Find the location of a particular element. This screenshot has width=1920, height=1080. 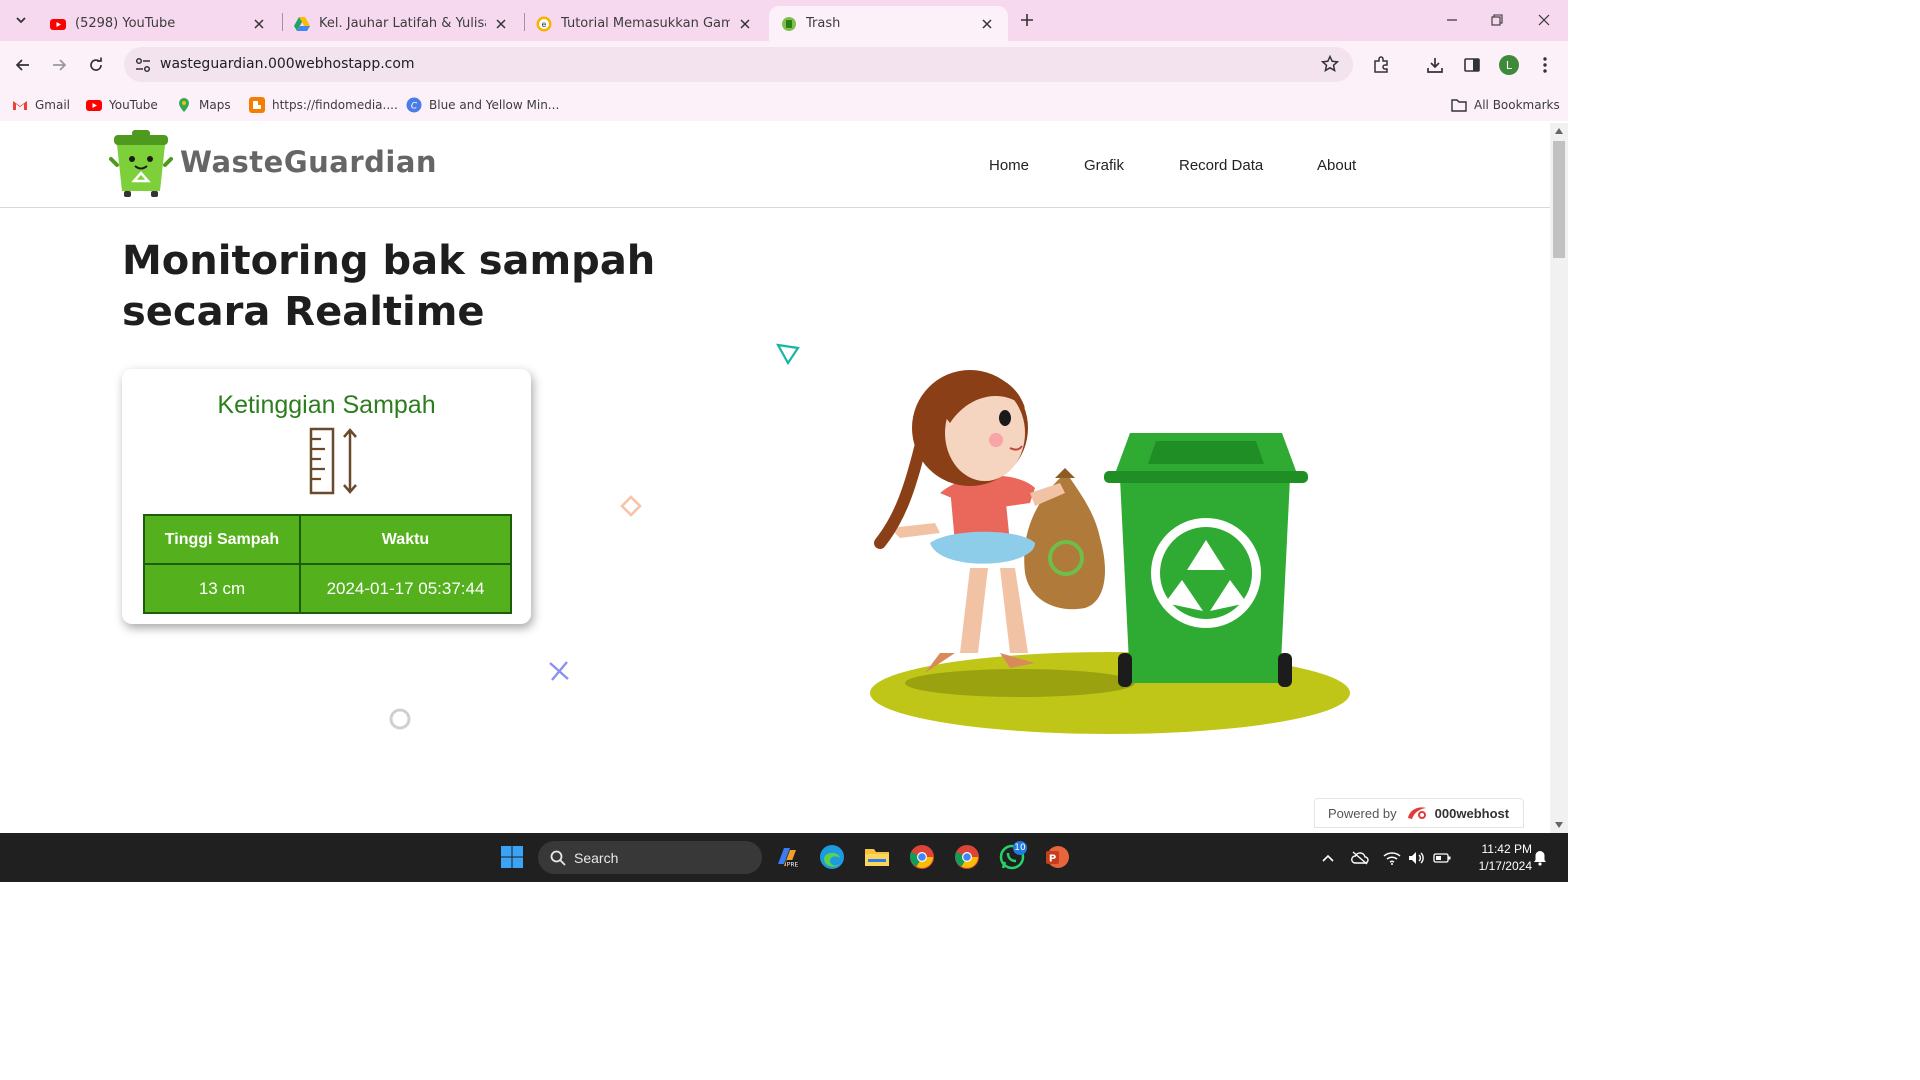

side-panel-icon is located at coordinates (1472, 65).